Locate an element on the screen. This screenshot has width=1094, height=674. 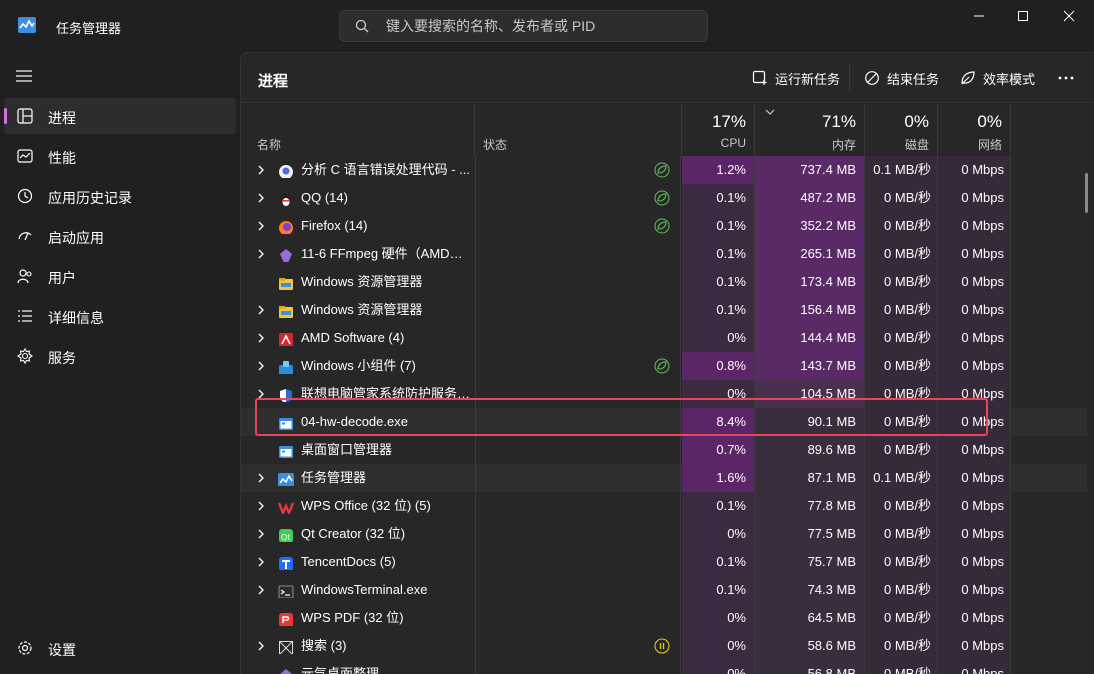
sidebar-item-details: 详细信息 is located at coordinates (120, 316).